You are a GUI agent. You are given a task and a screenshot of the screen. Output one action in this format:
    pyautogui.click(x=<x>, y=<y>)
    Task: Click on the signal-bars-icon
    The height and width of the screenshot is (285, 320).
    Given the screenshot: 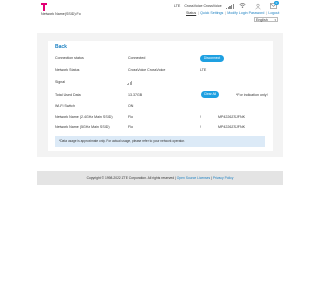 What is the action you would take?
    pyautogui.click(x=130, y=82)
    